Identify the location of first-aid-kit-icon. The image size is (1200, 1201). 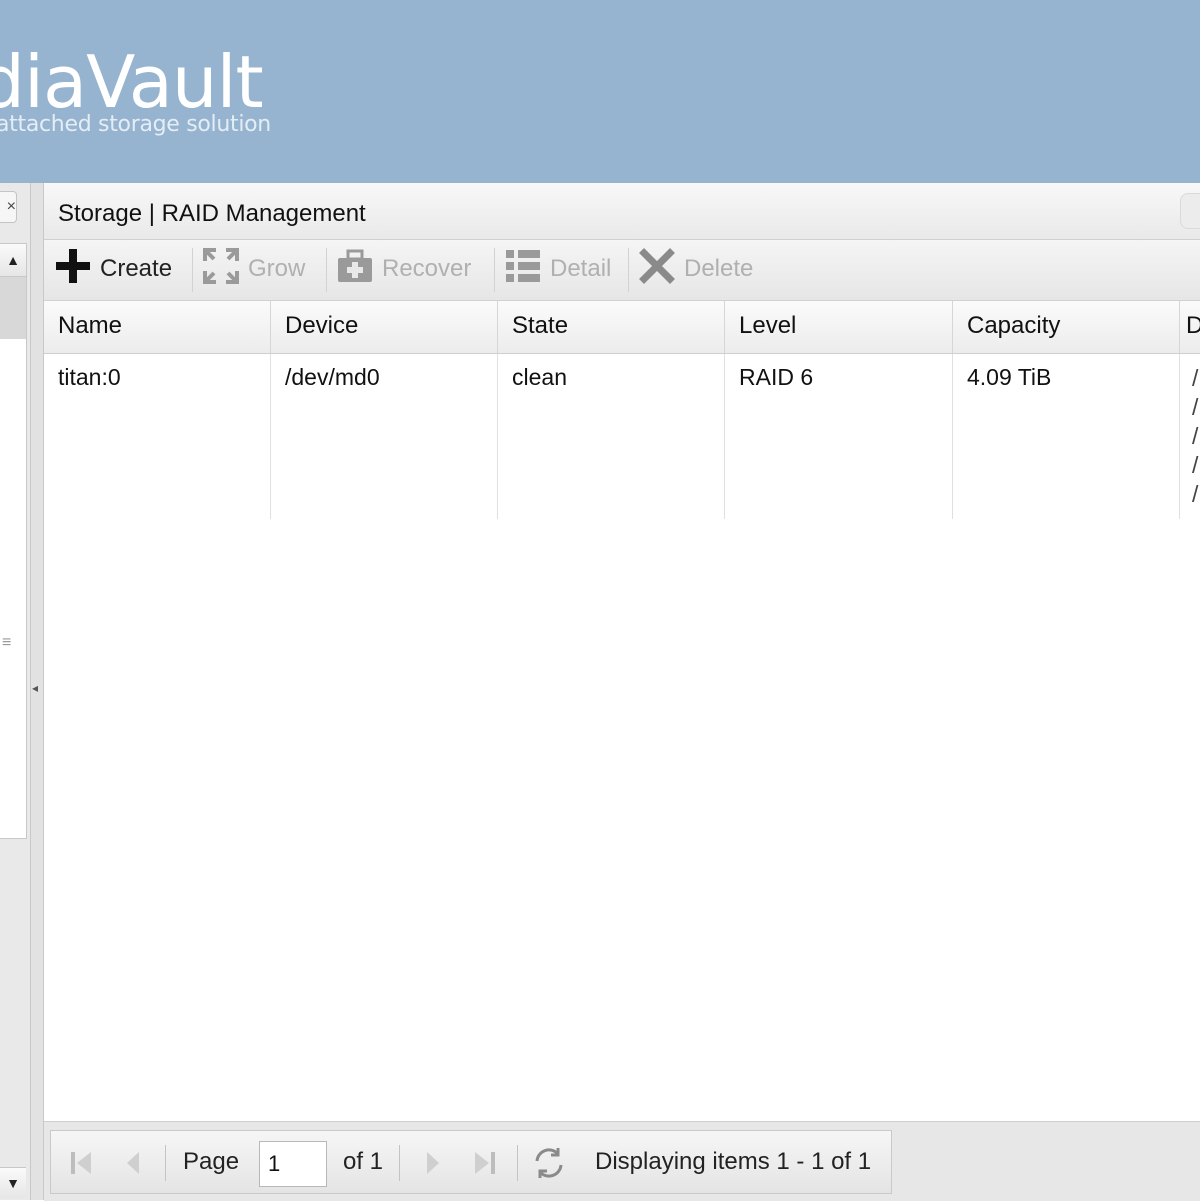
(355, 269).